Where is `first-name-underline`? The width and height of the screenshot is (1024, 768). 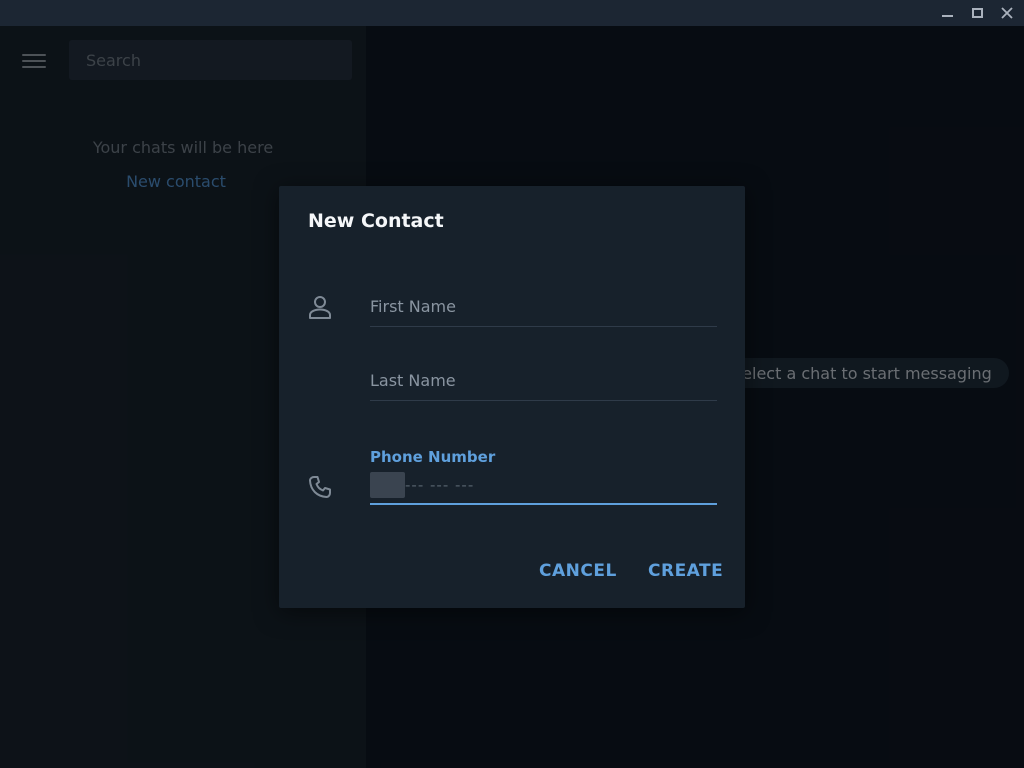 first-name-underline is located at coordinates (543, 326).